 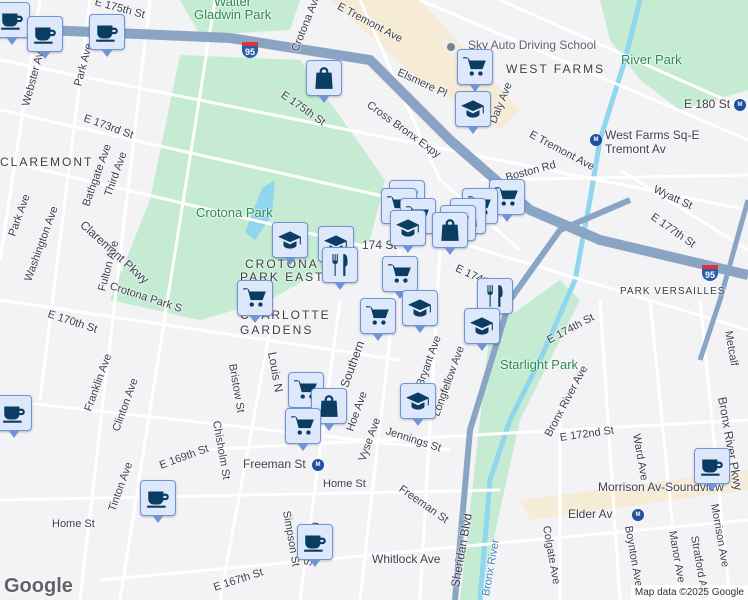 I want to click on transit-label: Whitlock Ave, so click(x=406, y=559).